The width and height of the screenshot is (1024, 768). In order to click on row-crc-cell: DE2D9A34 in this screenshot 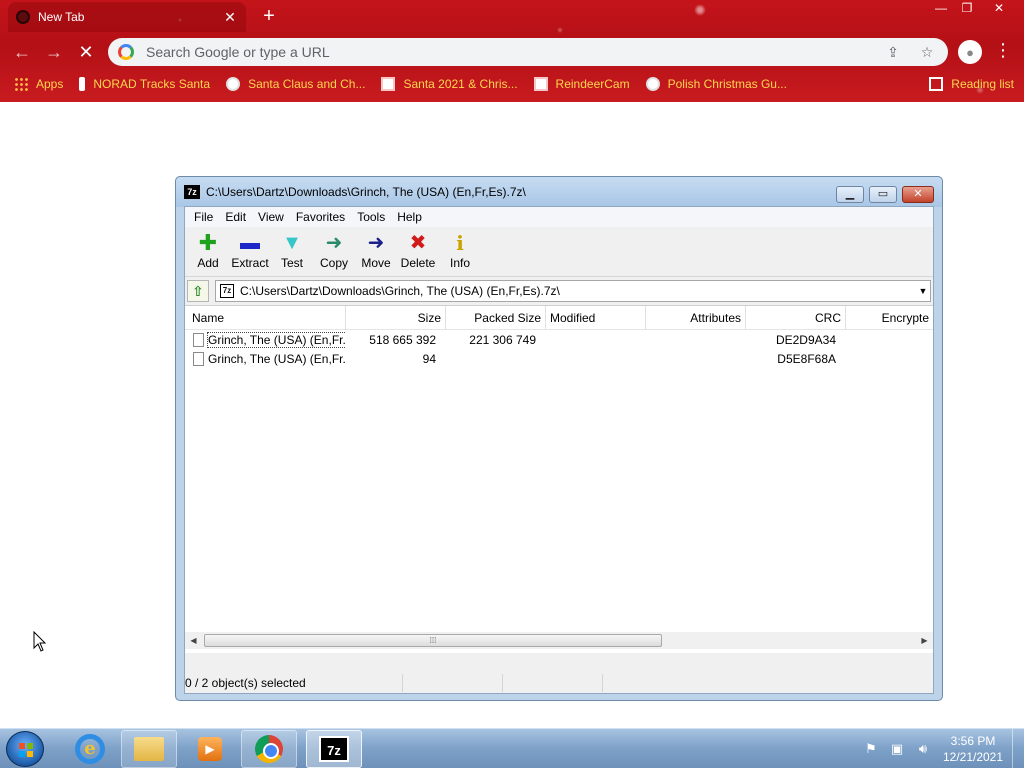, I will do `click(805, 340)`.